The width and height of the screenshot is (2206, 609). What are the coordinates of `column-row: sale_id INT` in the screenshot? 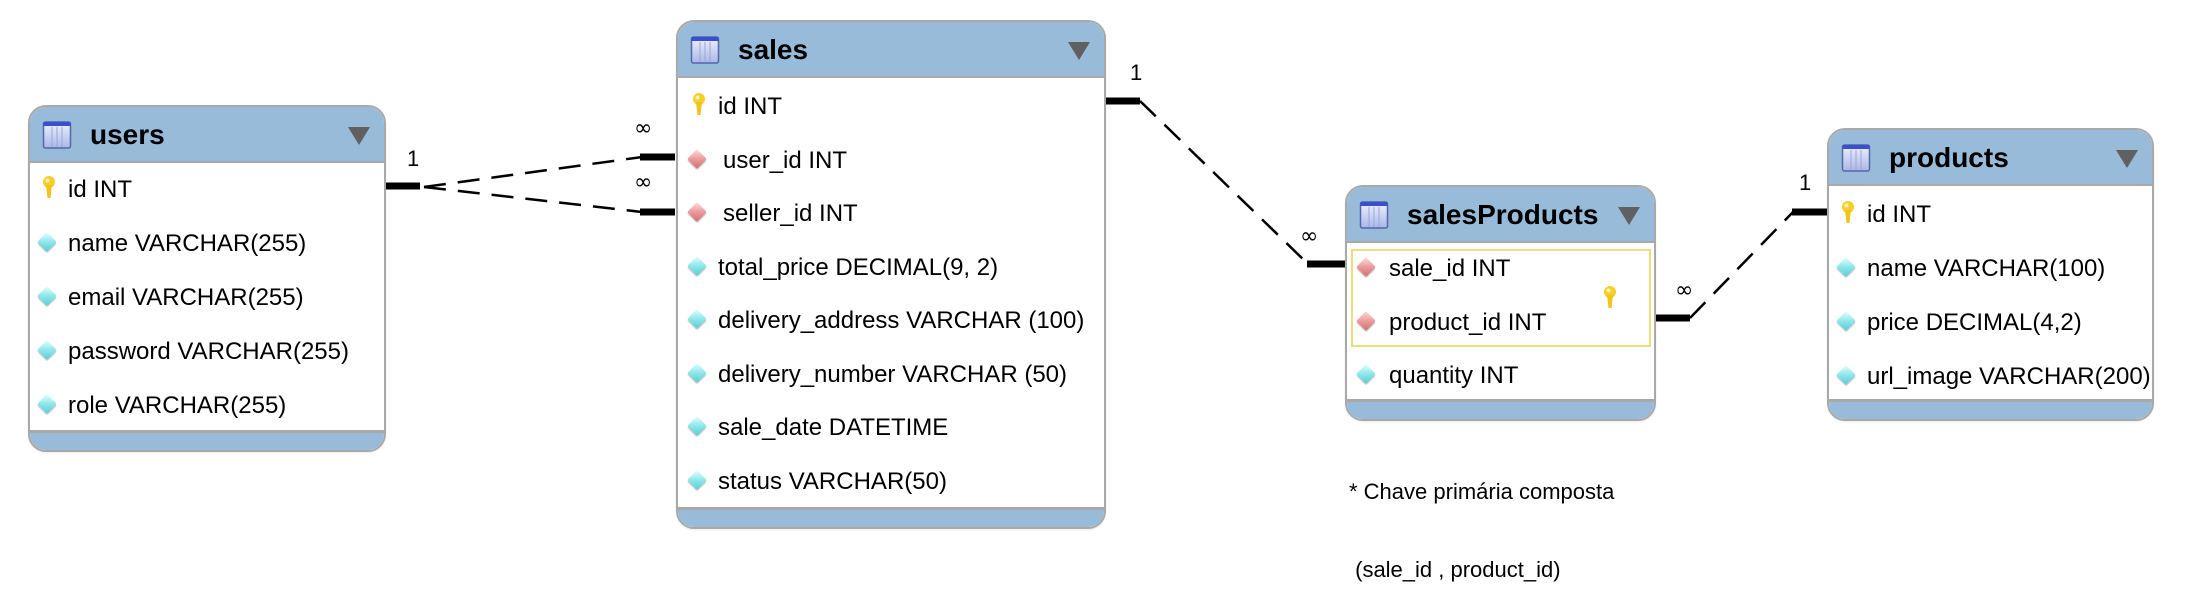 It's located at (1500, 268).